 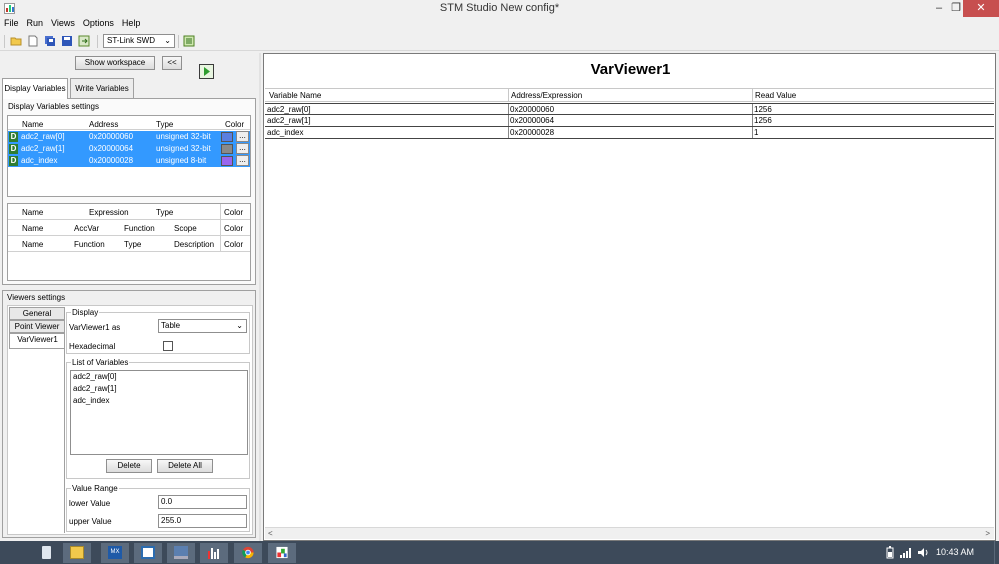 I want to click on vtab-varviewer1: VarViewer1, so click(x=37, y=341).